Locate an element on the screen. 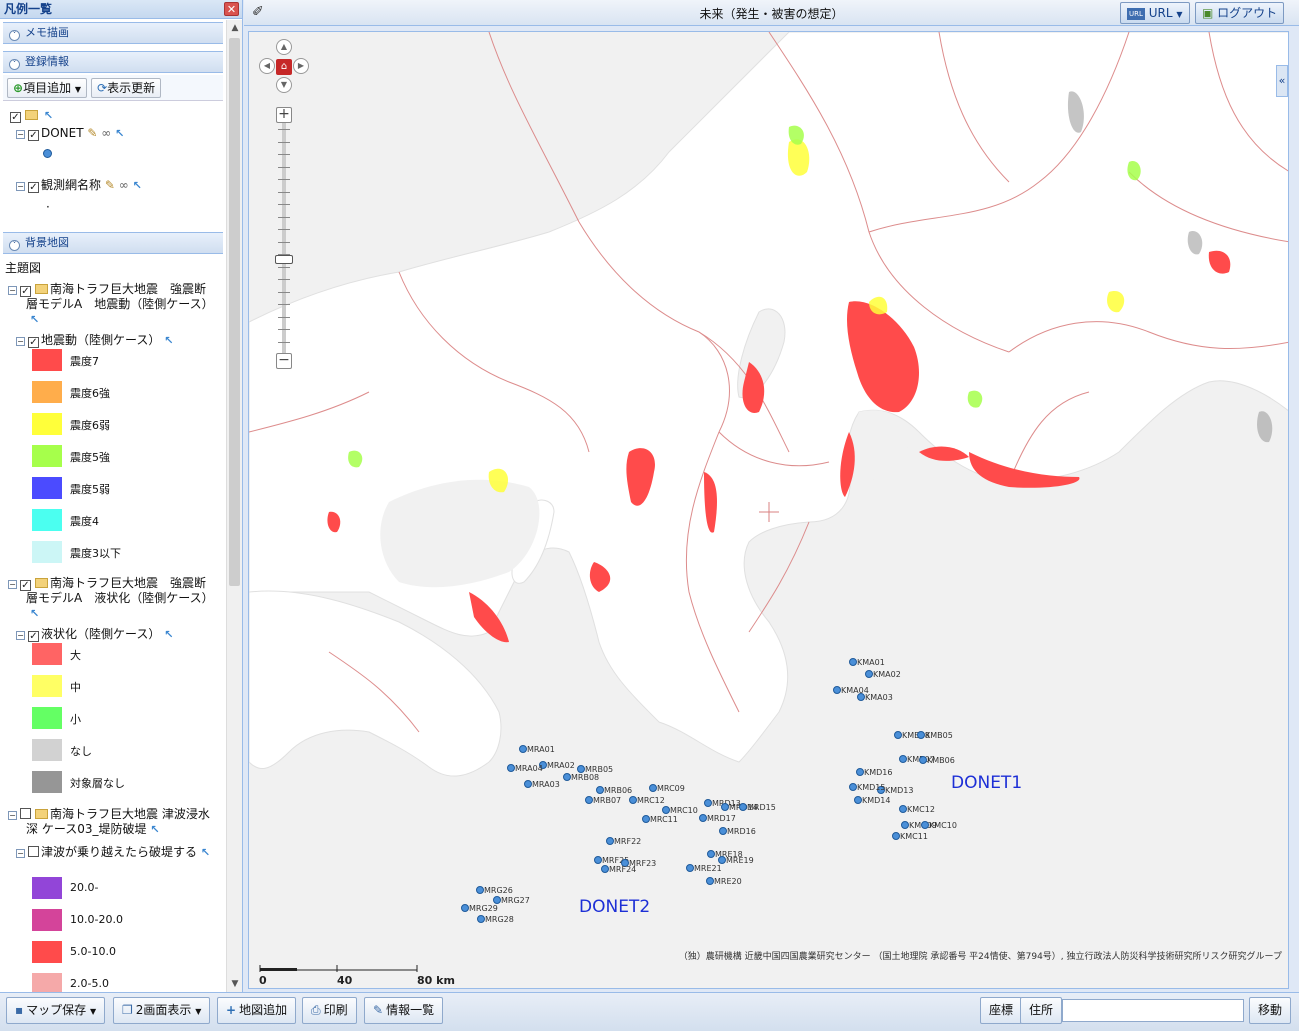  network-label-donet1: DONET1 is located at coordinates (986, 783).